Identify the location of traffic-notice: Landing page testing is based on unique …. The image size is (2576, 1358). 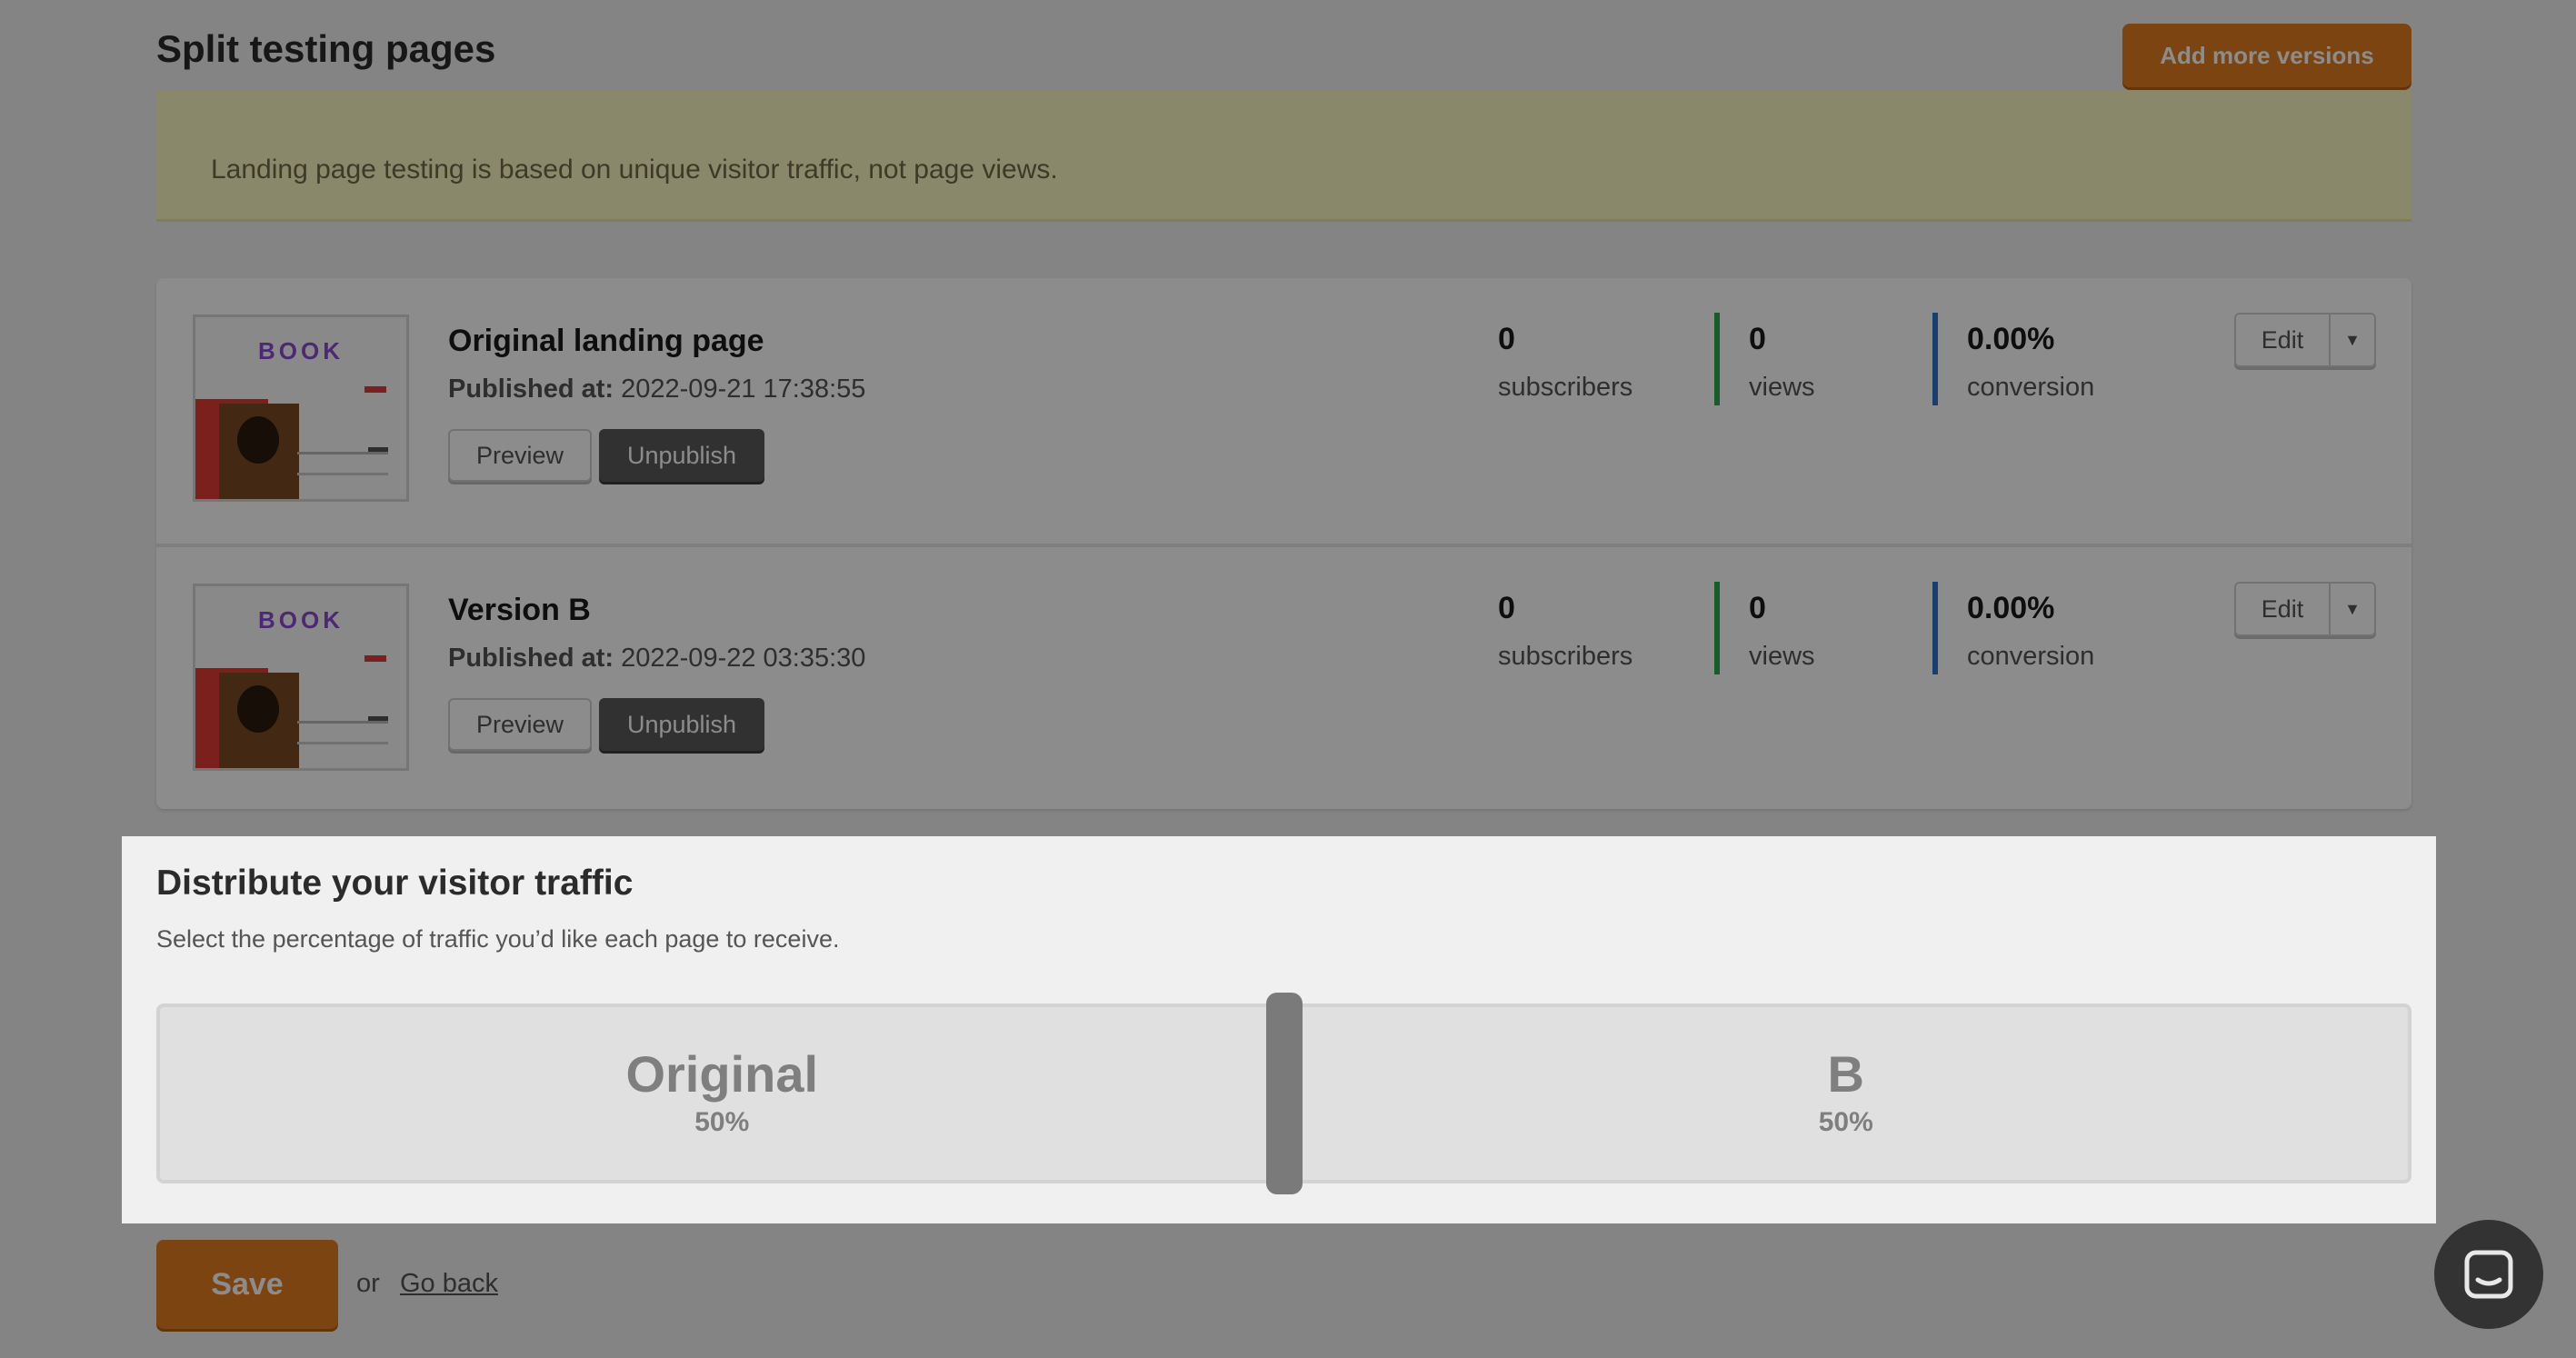
(1283, 157).